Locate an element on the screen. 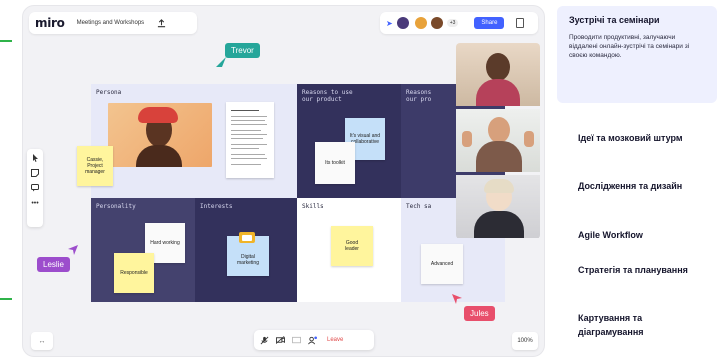 The image size is (717, 360). cursor-tag-jules: Jules is located at coordinates (479, 313).